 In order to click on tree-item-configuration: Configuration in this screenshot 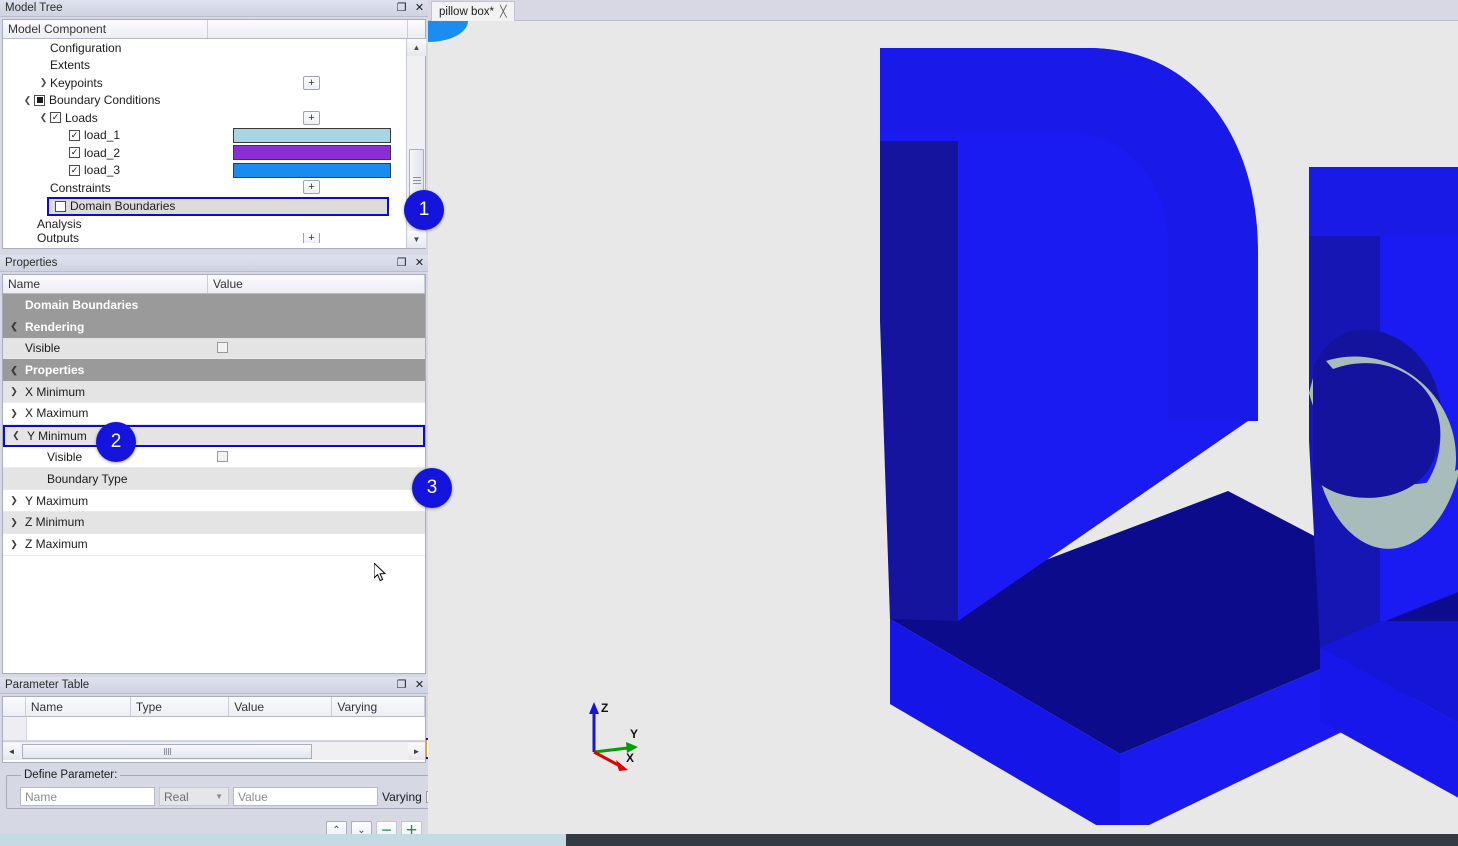, I will do `click(204, 48)`.